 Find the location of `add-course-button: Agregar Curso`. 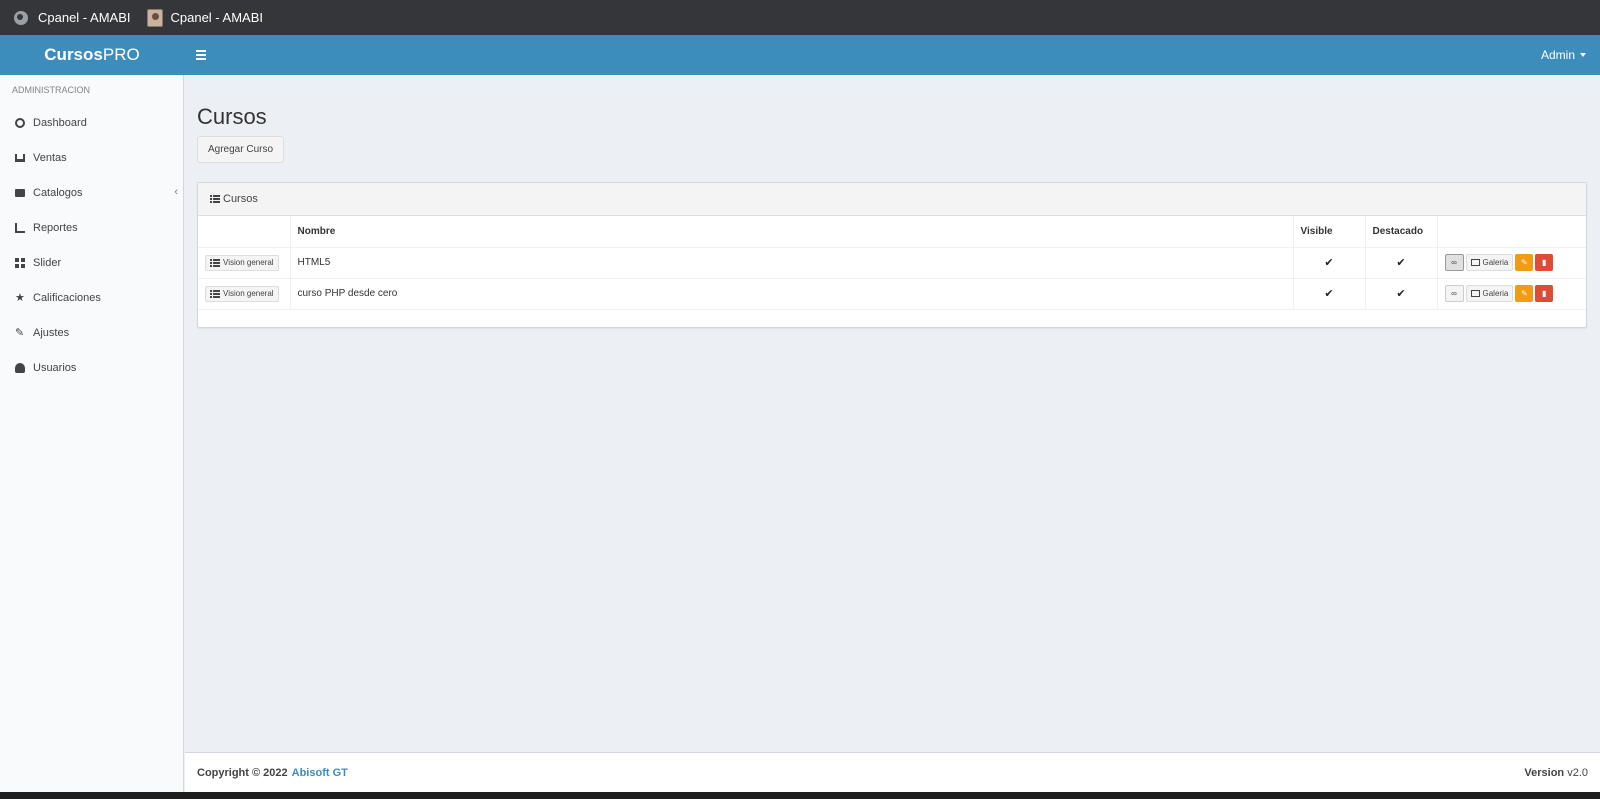

add-course-button: Agregar Curso is located at coordinates (241, 149).